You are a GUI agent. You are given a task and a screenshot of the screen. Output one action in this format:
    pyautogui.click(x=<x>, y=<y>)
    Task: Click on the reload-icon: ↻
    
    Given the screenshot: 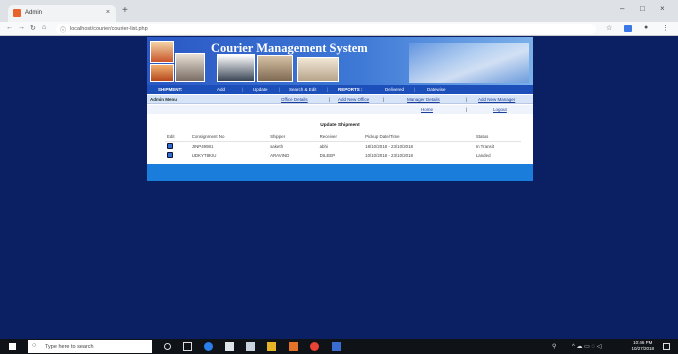 What is the action you would take?
    pyautogui.click(x=33, y=28)
    